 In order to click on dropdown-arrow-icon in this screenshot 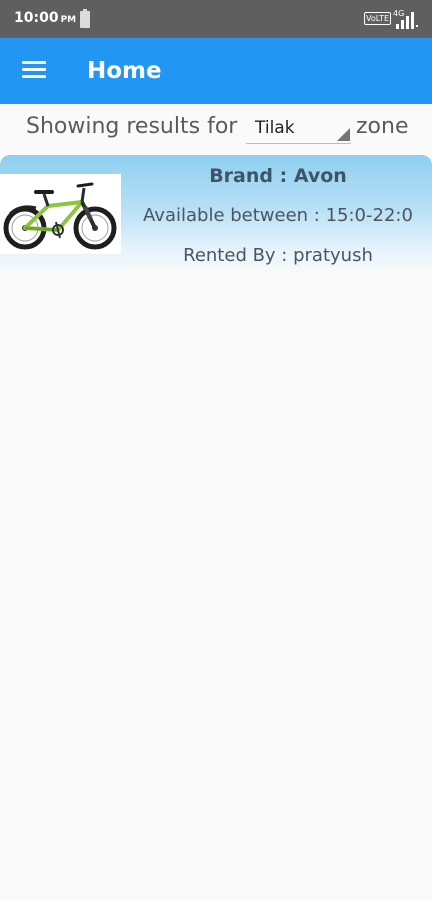, I will do `click(343, 134)`.